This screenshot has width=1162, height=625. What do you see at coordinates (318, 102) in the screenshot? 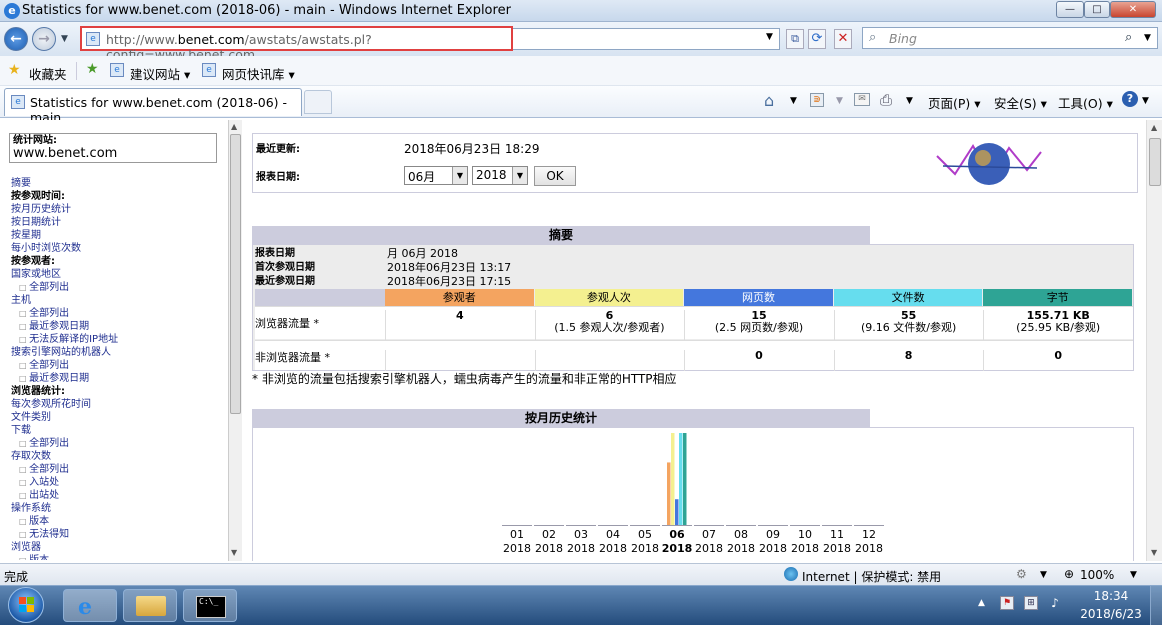
I see `new-tab-button` at bounding box center [318, 102].